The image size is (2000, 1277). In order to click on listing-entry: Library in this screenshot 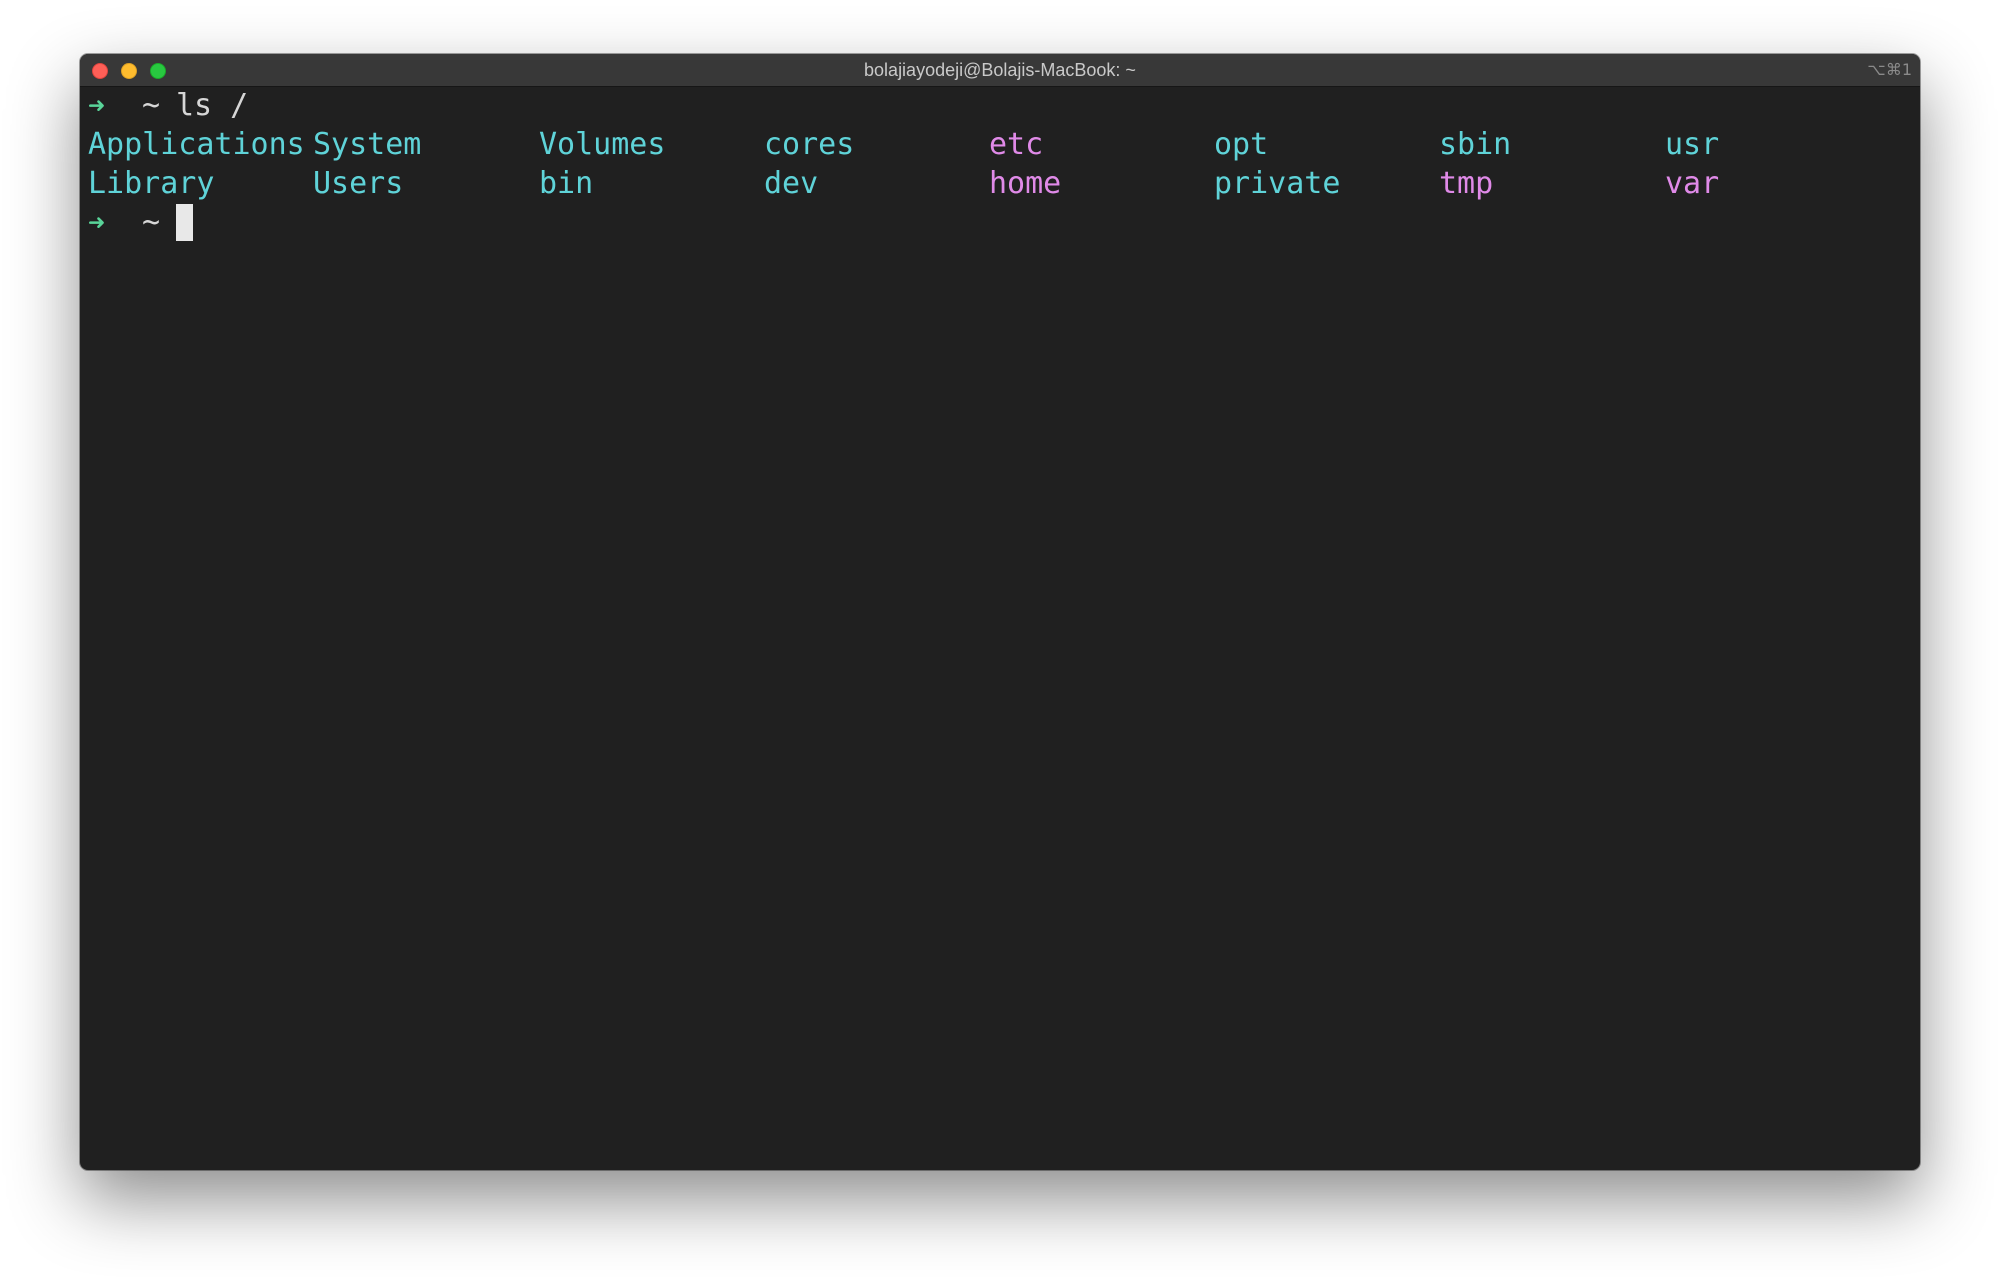, I will do `click(151, 183)`.